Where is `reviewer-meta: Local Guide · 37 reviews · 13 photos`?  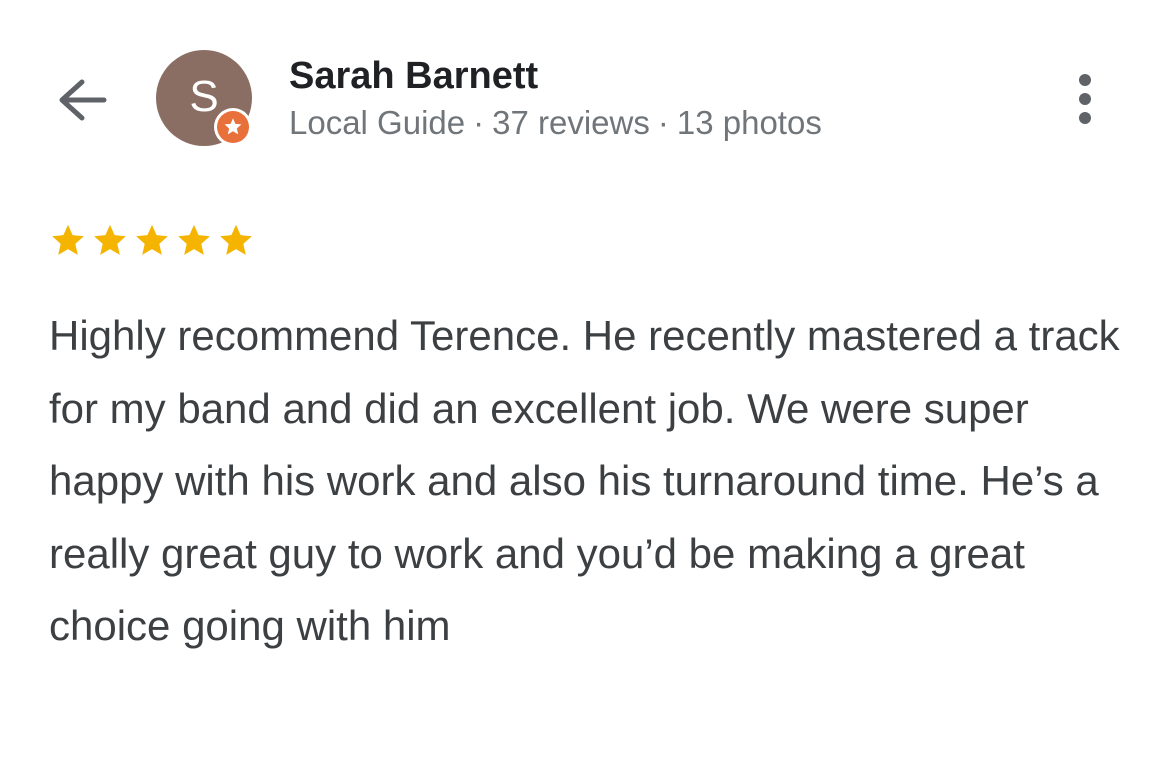
reviewer-meta: Local Guide · 37 reviews · 13 photos is located at coordinates (555, 123).